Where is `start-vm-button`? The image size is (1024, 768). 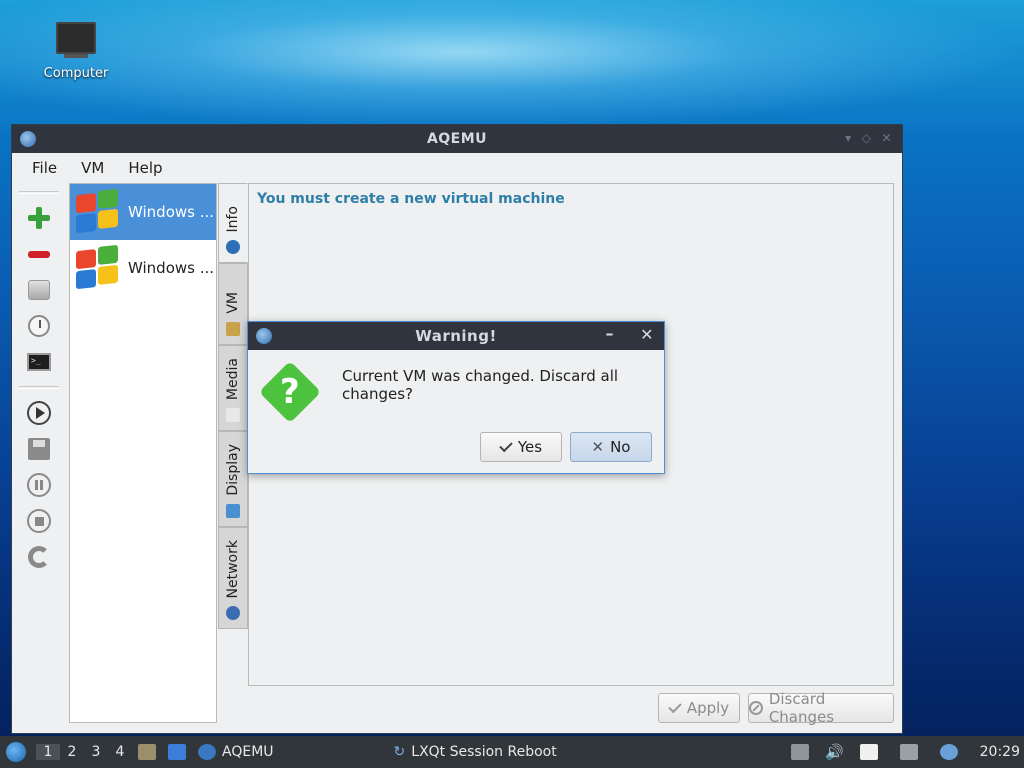 start-vm-button is located at coordinates (39, 413).